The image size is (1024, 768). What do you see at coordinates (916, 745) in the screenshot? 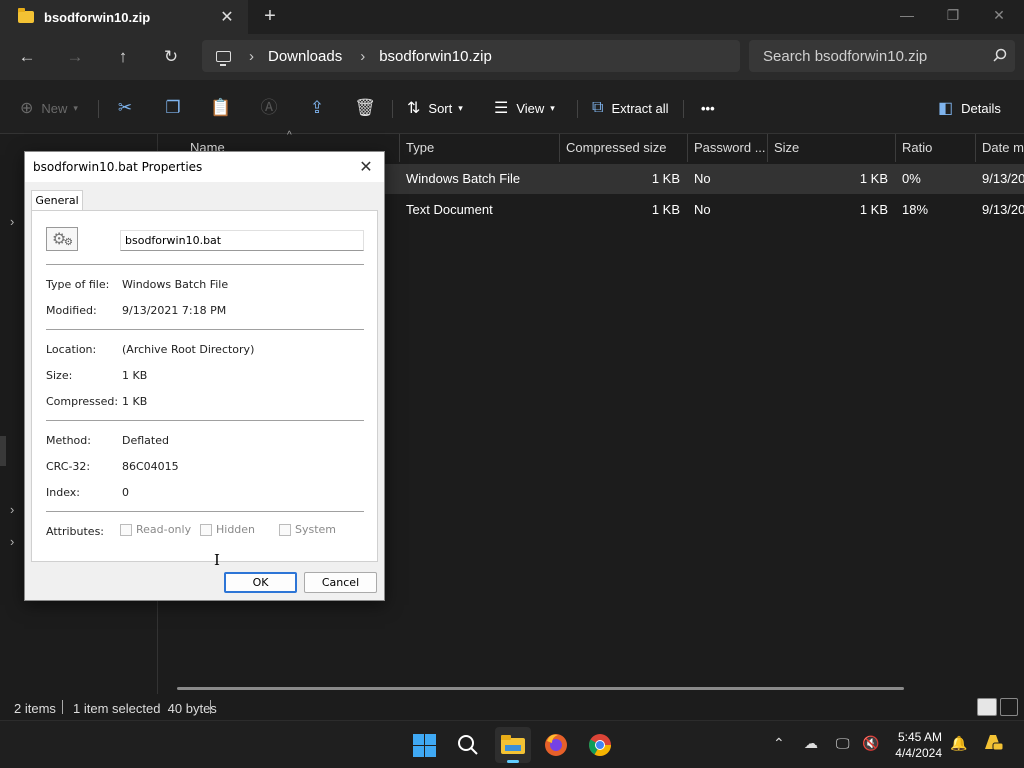
I see `clock: 5:45 AM 4/4/2024` at bounding box center [916, 745].